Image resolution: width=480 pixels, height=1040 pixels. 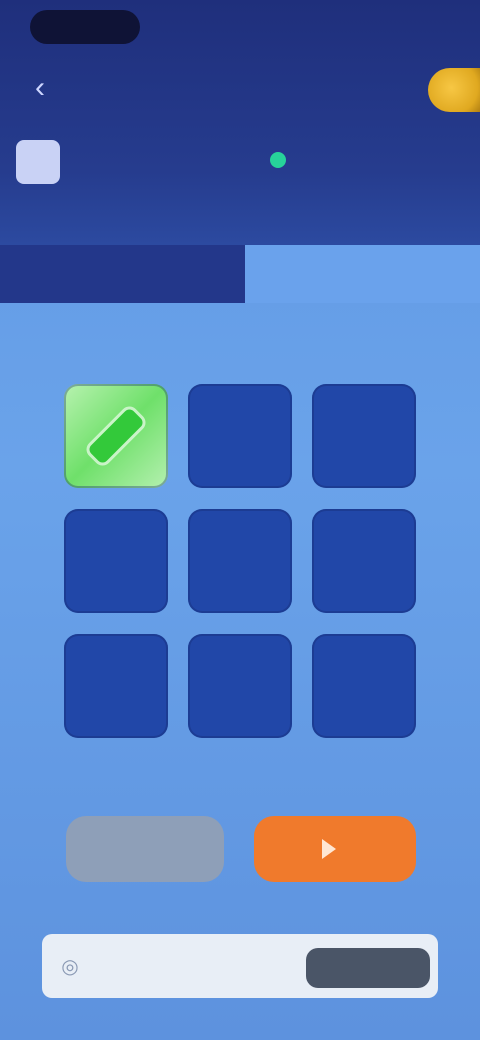 I want to click on chevron-left-icon: ‹, so click(x=40, y=87).